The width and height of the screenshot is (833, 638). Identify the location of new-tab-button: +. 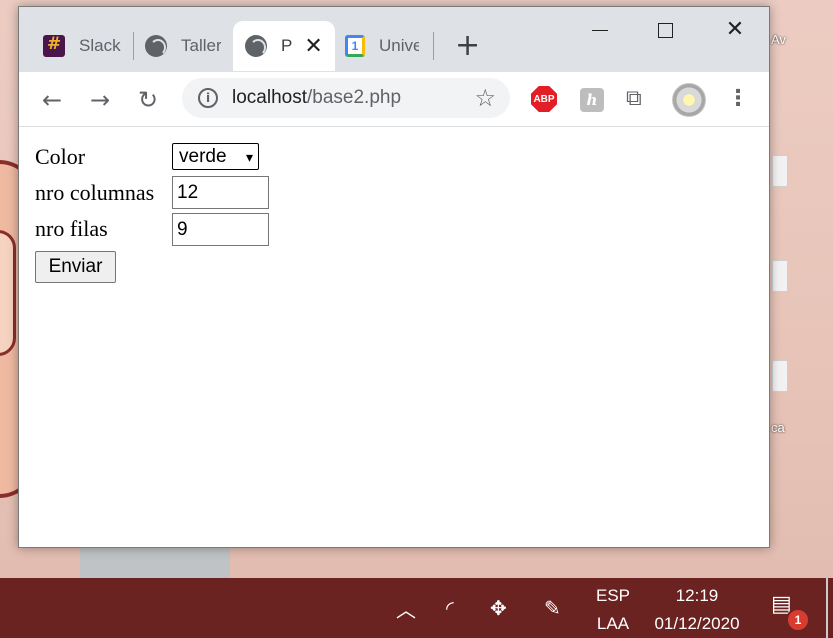
(467, 46).